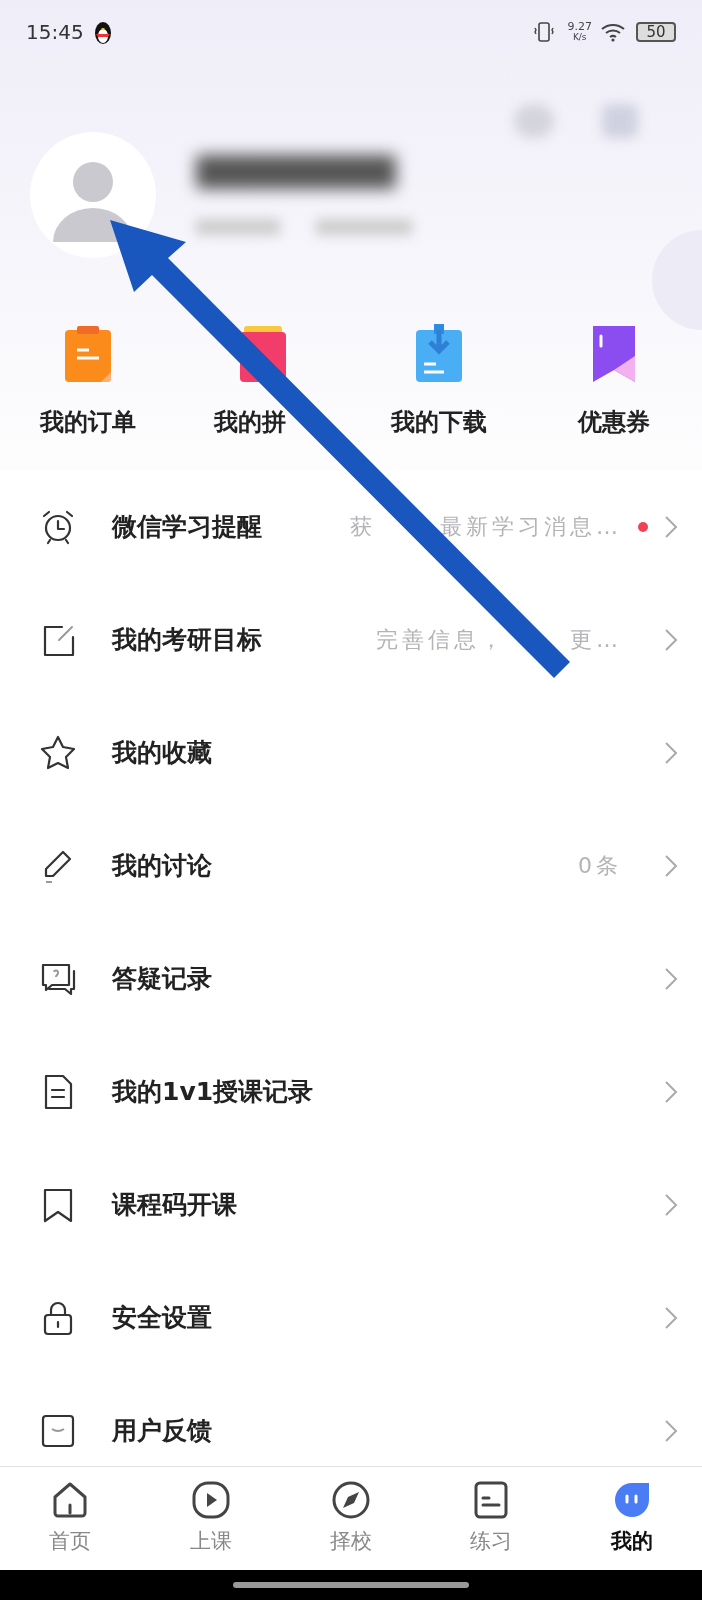 This screenshot has width=702, height=1600. Describe the element at coordinates (656, 32) in the screenshot. I see `battery-indicator: 50` at that location.